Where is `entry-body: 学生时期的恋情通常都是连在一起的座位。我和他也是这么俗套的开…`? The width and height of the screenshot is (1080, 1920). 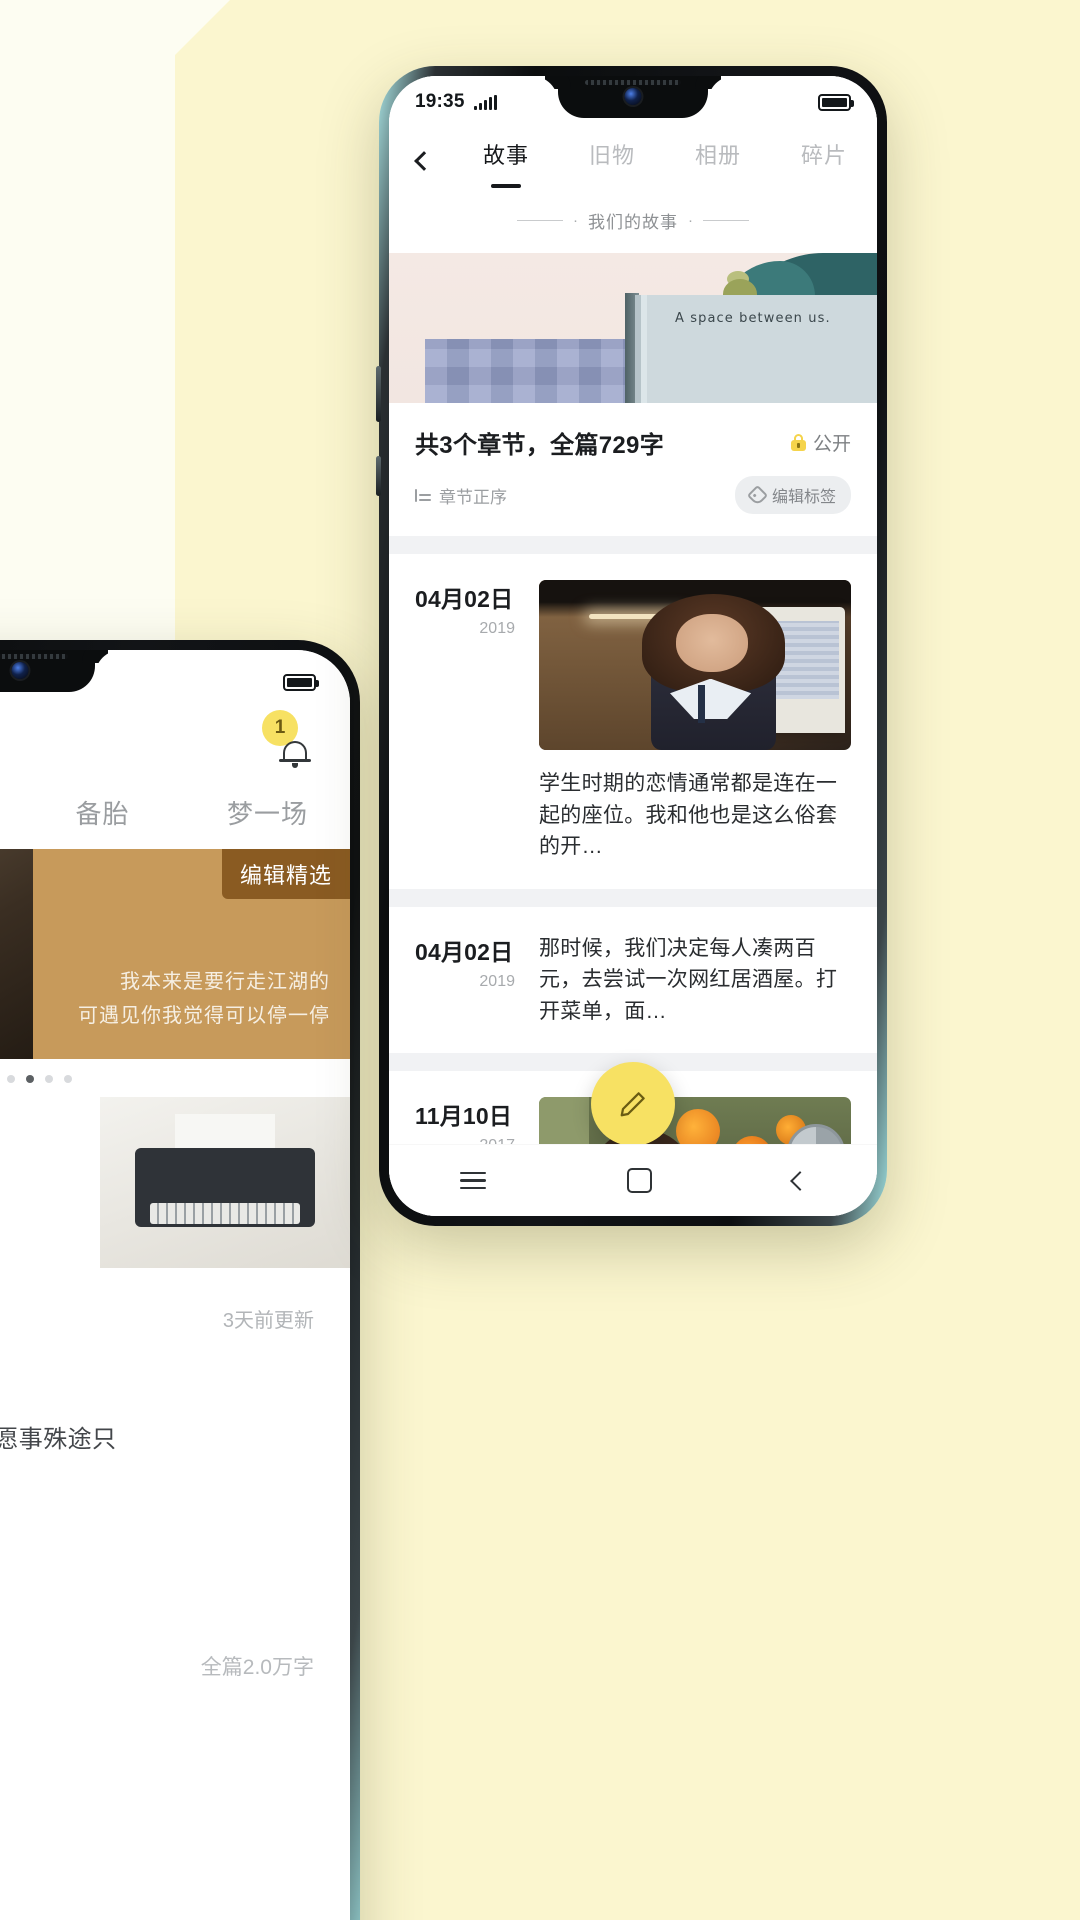
entry-body: 学生时期的恋情通常都是连在一起的座位。我和他也是这么俗套的开… is located at coordinates (695, 721).